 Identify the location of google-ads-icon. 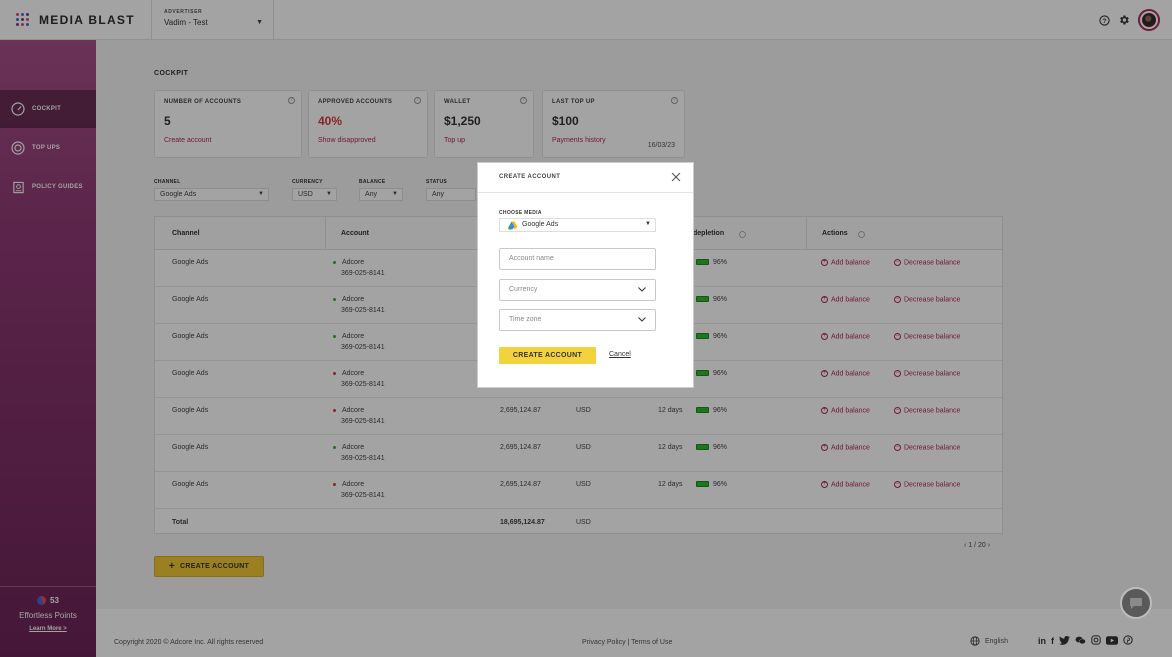
(513, 226).